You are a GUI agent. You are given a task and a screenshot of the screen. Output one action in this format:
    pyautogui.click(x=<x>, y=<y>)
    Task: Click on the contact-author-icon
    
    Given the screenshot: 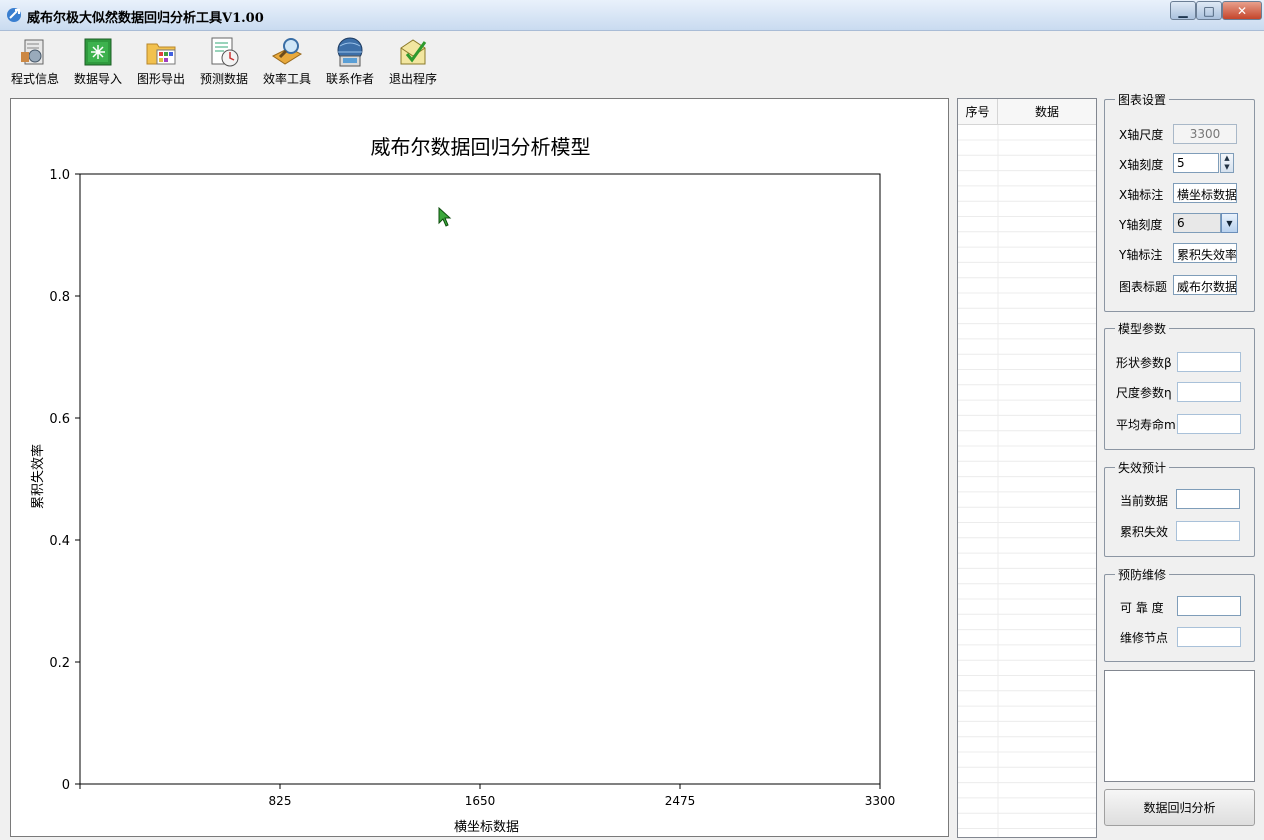 What is the action you would take?
    pyautogui.click(x=350, y=52)
    